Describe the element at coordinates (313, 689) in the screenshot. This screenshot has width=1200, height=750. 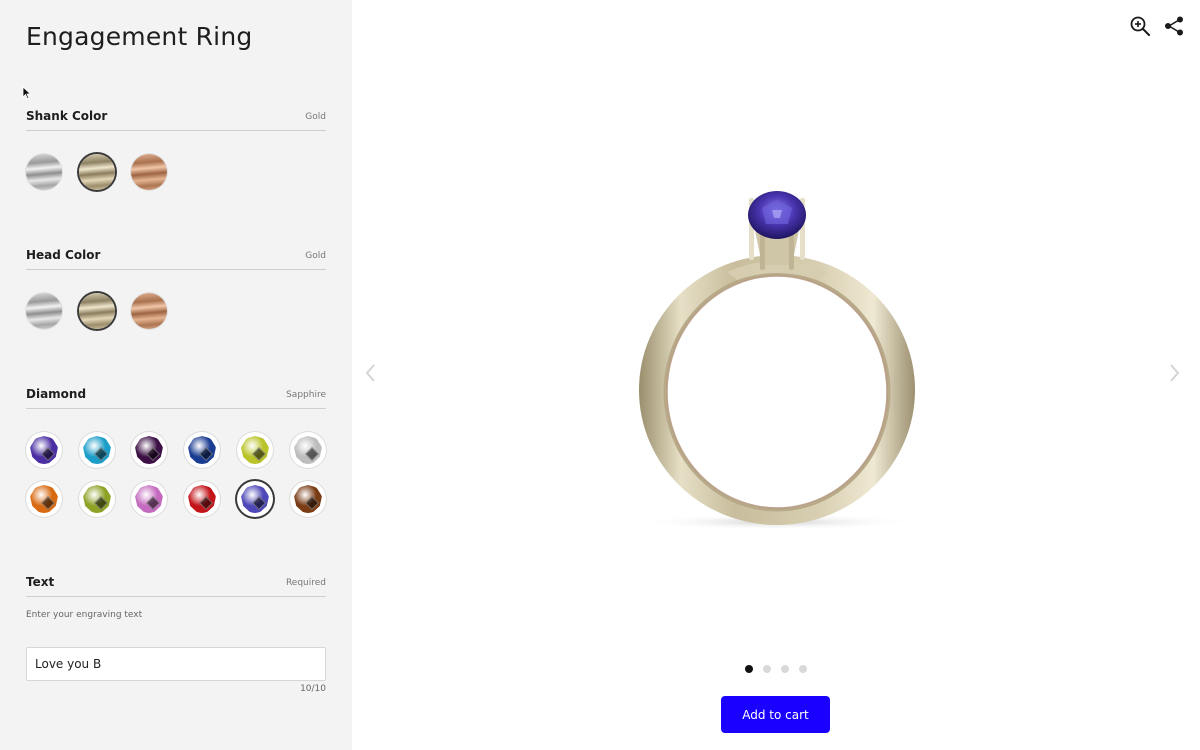
I see `character-counter: 10/10` at that location.